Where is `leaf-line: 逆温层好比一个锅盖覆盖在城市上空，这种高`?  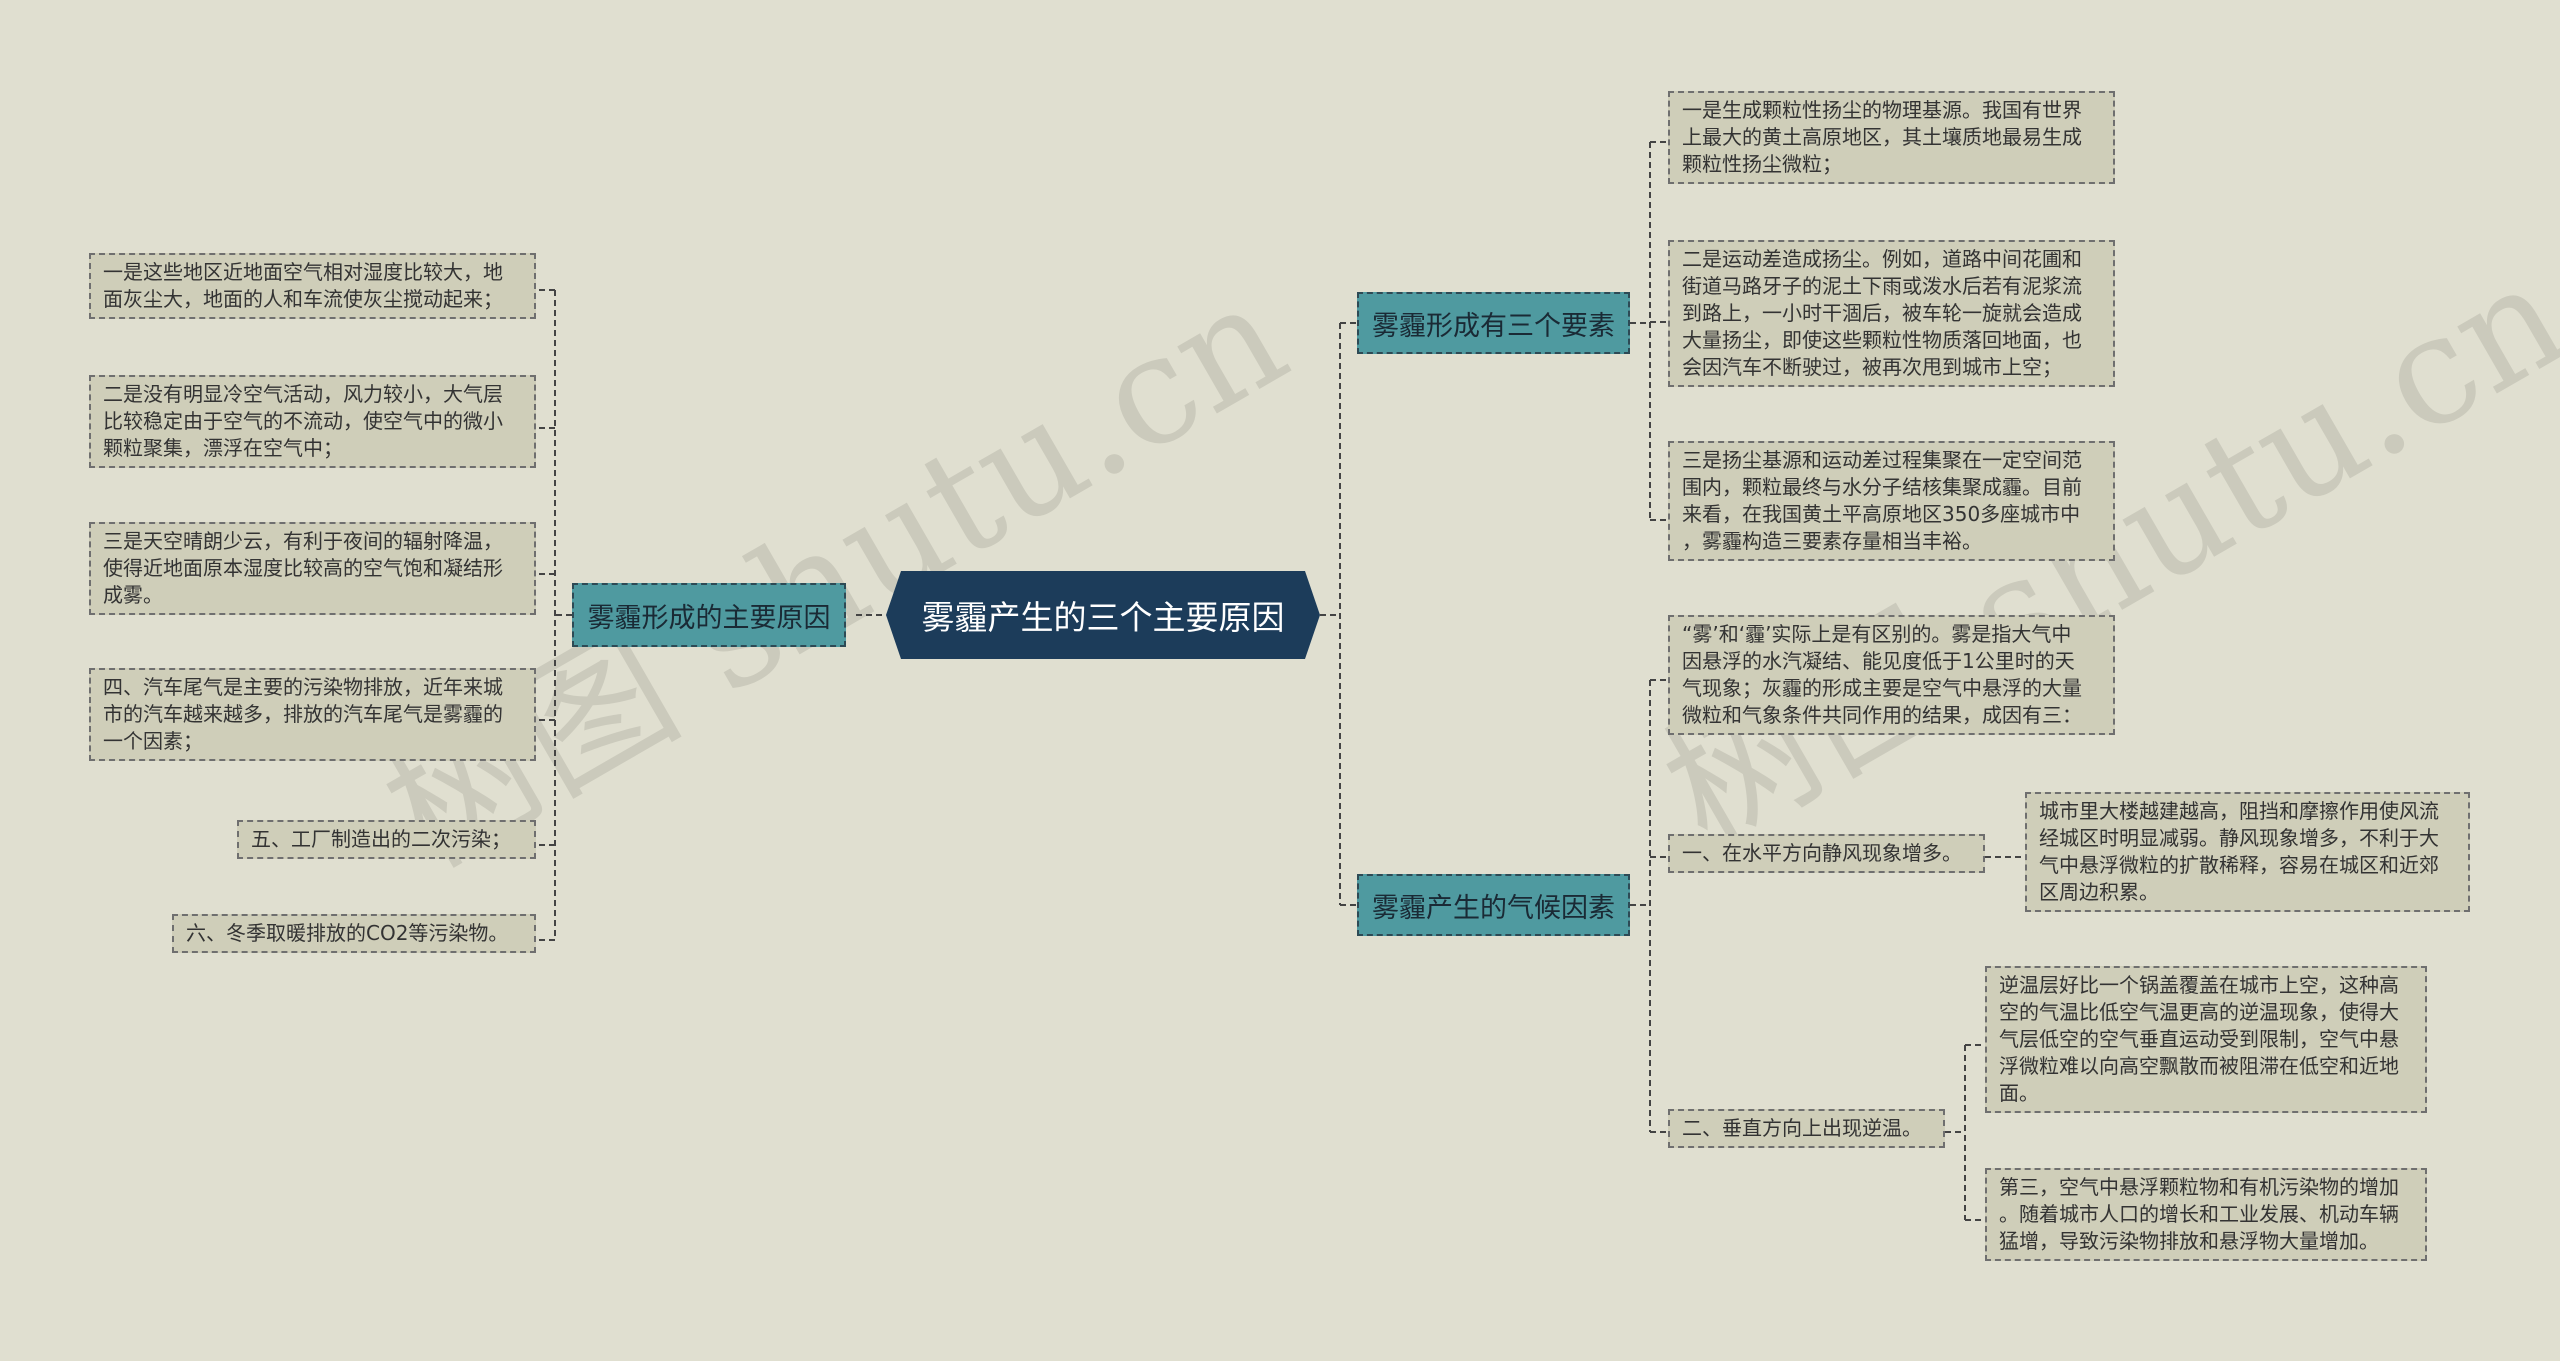 leaf-line: 逆温层好比一个锅盖覆盖在城市上空，这种高 is located at coordinates (2199, 985).